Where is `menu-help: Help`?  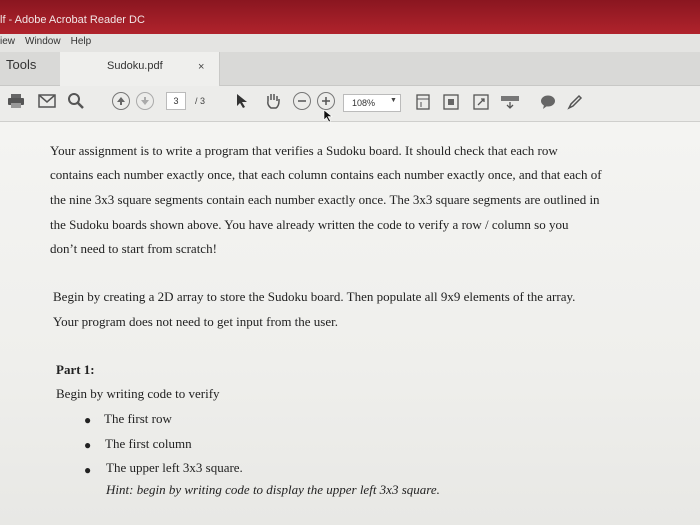 menu-help: Help is located at coordinates (81, 44).